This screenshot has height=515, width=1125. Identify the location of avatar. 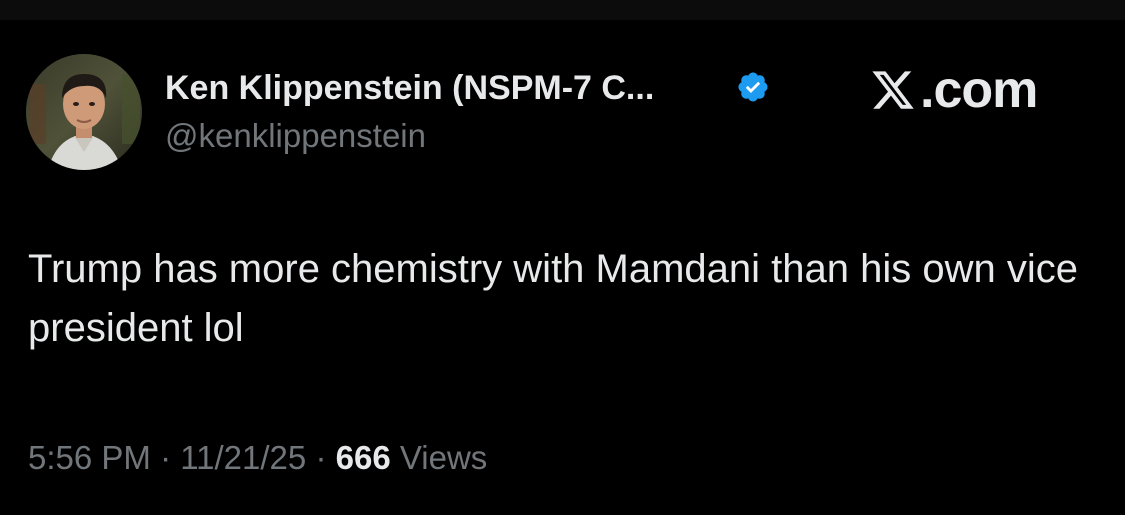
(84, 112).